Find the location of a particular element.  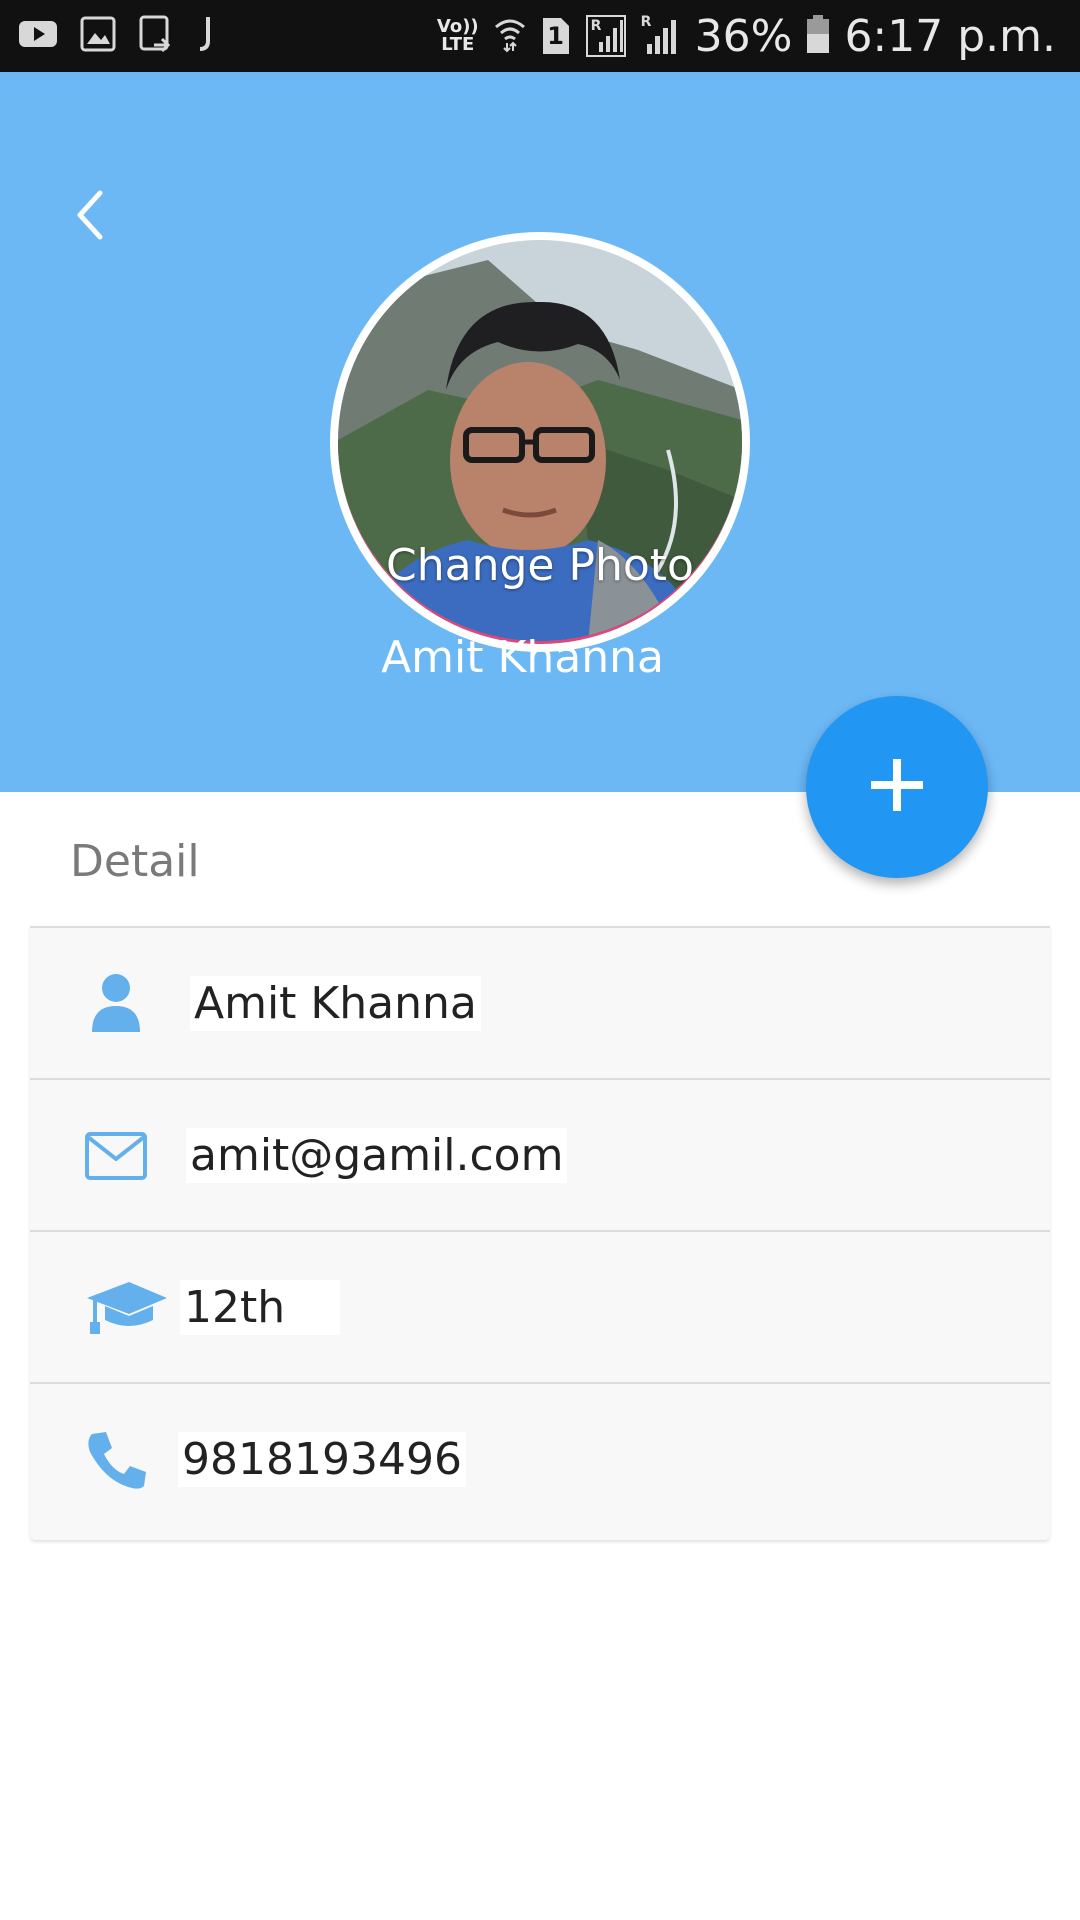

volte-icon: Vo)) LTE is located at coordinates (458, 36).